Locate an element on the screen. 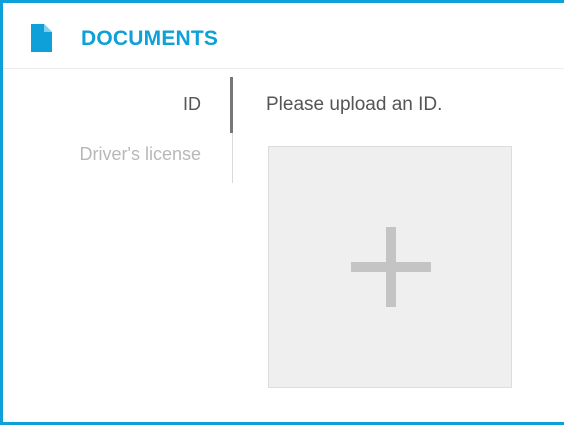 Image resolution: width=564 pixels, height=425 pixels. document-type-tabs: ID Driver's license is located at coordinates (118, 132).